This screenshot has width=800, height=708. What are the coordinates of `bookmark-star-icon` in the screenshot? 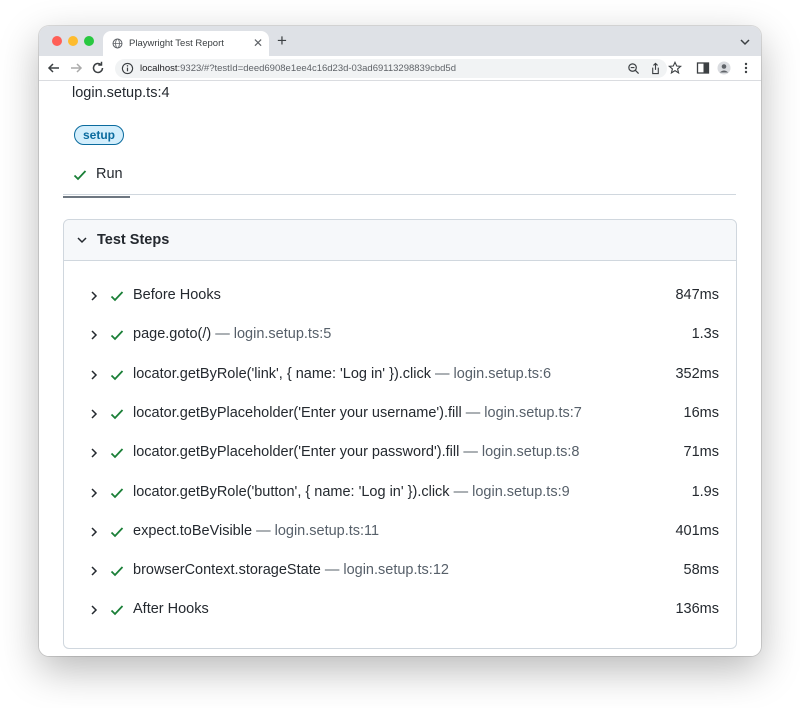 It's located at (675, 68).